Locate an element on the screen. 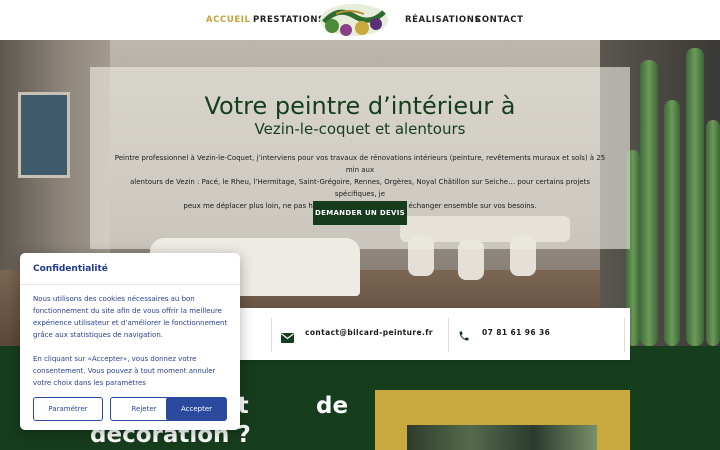 The height and width of the screenshot is (450, 720). decor-photo is located at coordinates (502, 437).